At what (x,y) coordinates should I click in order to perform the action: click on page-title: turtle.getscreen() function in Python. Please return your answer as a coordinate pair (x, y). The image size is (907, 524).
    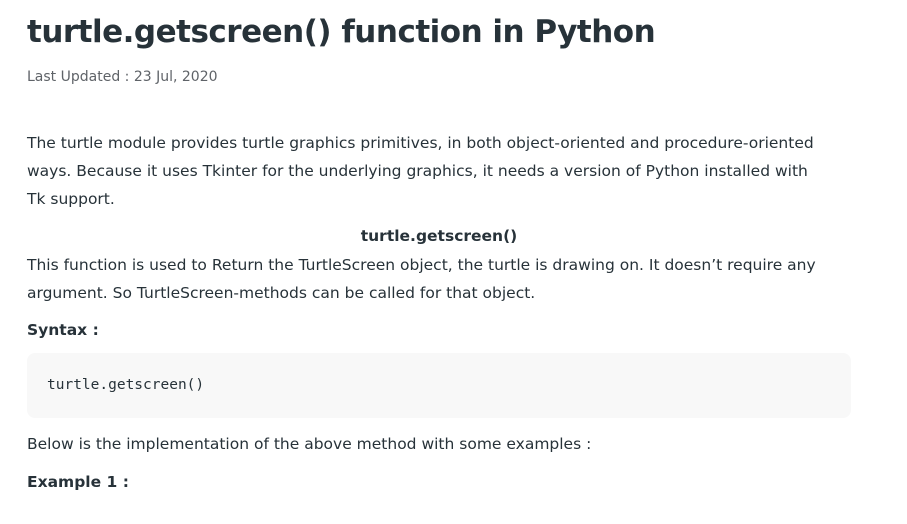
    Looking at the image, I should click on (341, 32).